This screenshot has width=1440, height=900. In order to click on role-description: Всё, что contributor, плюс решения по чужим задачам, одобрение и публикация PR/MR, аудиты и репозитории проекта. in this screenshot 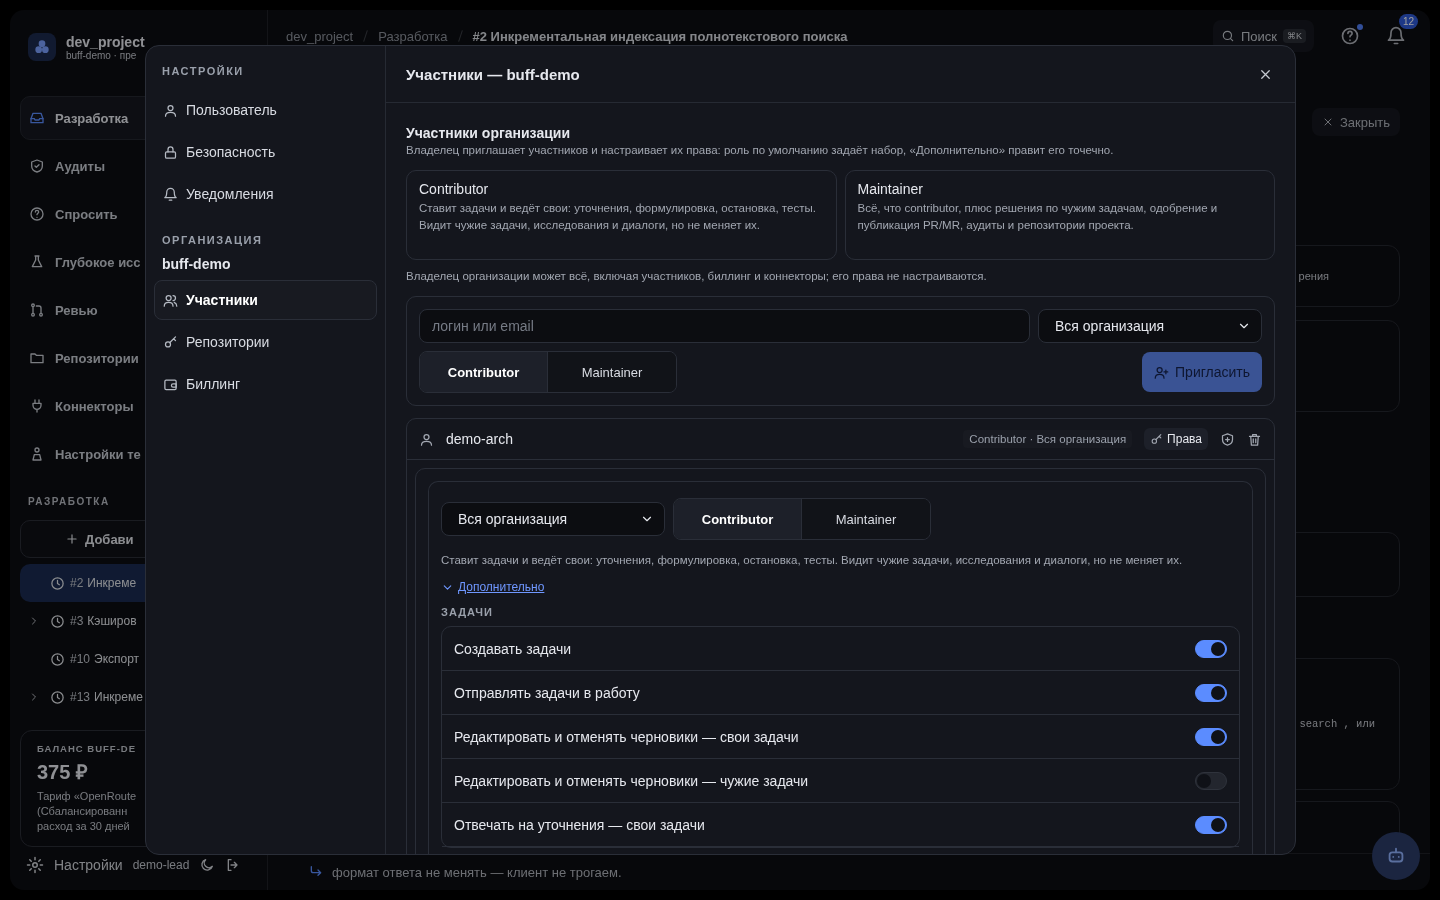, I will do `click(1038, 217)`.